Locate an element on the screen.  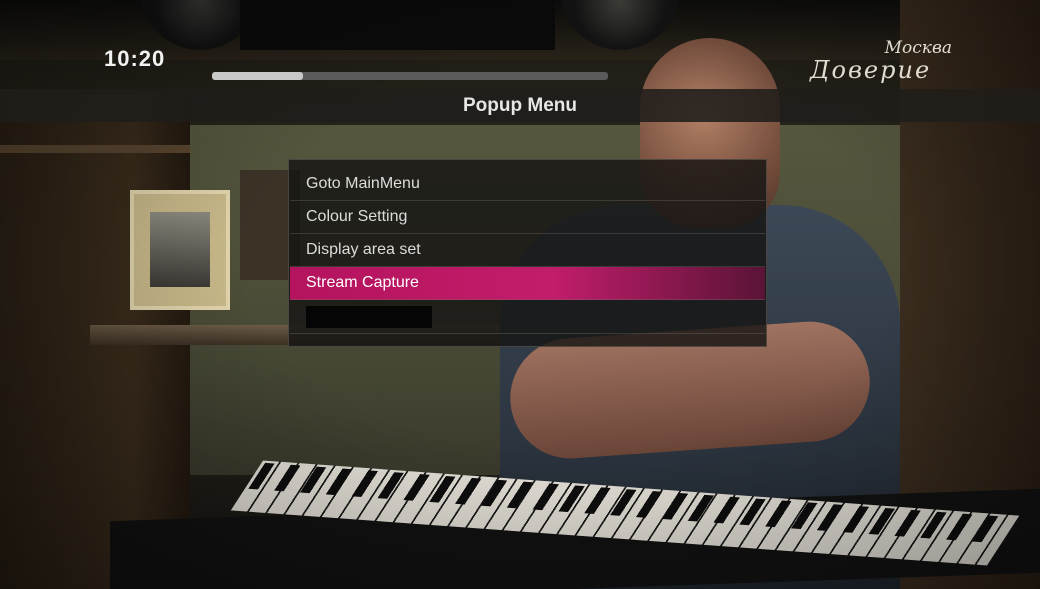
channel-logo-word: Доверие is located at coordinates (871, 70).